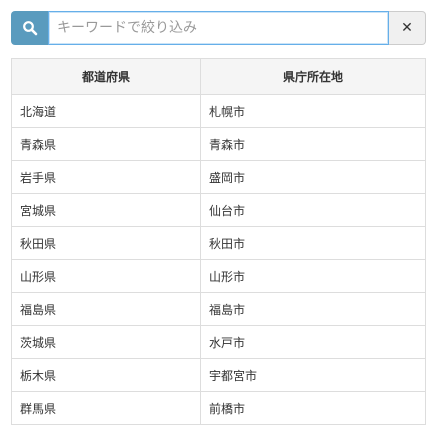 The image size is (437, 425). What do you see at coordinates (313, 177) in the screenshot?
I see `capital-cell: 盛岡市` at bounding box center [313, 177].